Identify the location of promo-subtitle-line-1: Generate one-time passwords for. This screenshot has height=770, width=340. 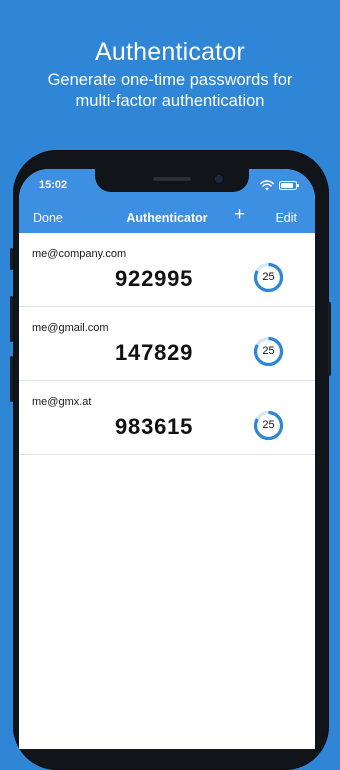
(170, 80).